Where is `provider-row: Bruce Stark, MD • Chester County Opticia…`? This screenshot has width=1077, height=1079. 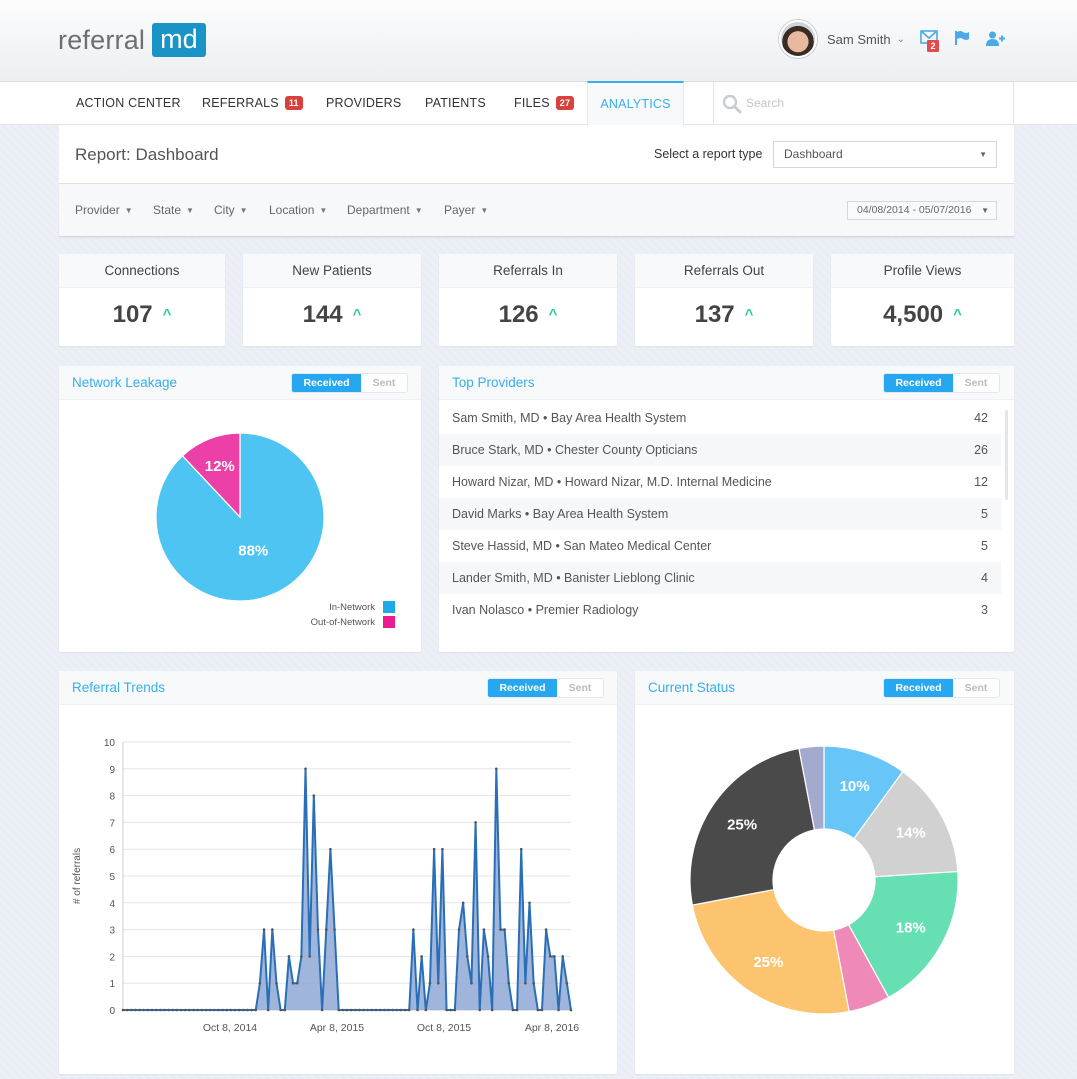
provider-row: Bruce Stark, MD • Chester County Opticia… is located at coordinates (720, 450).